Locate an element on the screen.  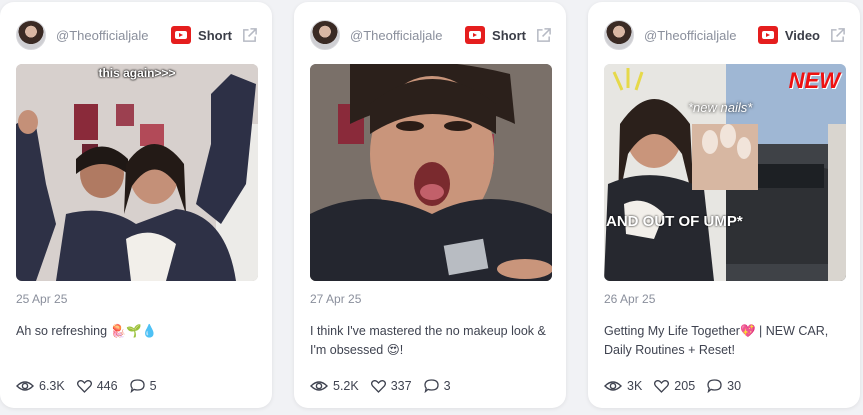
views-stat: 6.3K is located at coordinates (40, 386).